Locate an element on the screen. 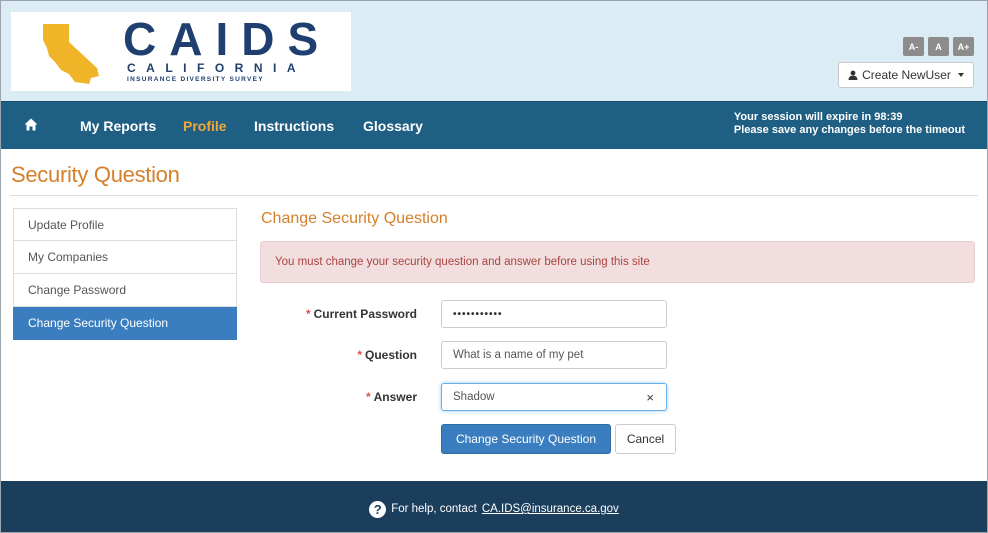 The image size is (988, 533). close-icon: × is located at coordinates (650, 397).